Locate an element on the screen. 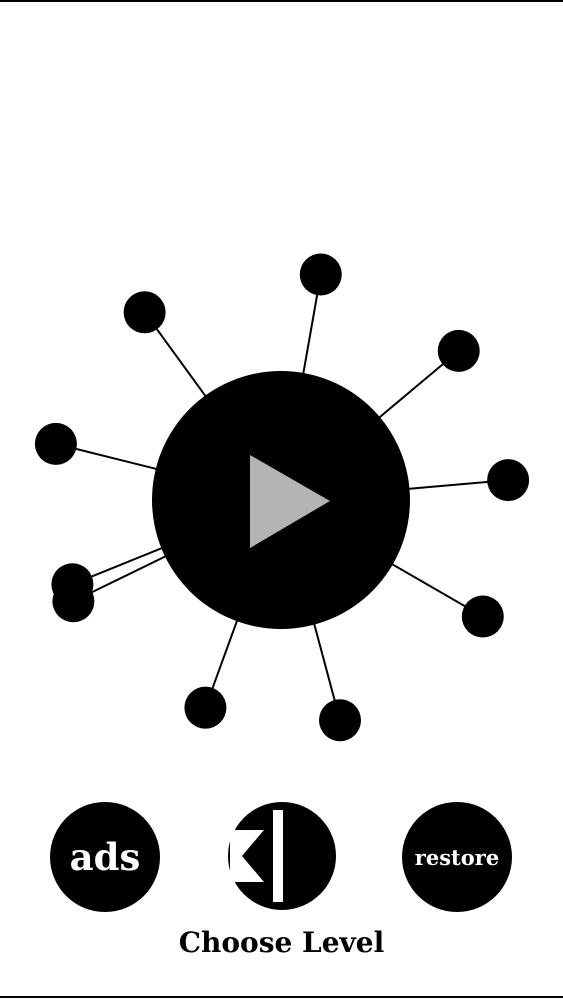  ads-button-label: ads is located at coordinates (105, 857).